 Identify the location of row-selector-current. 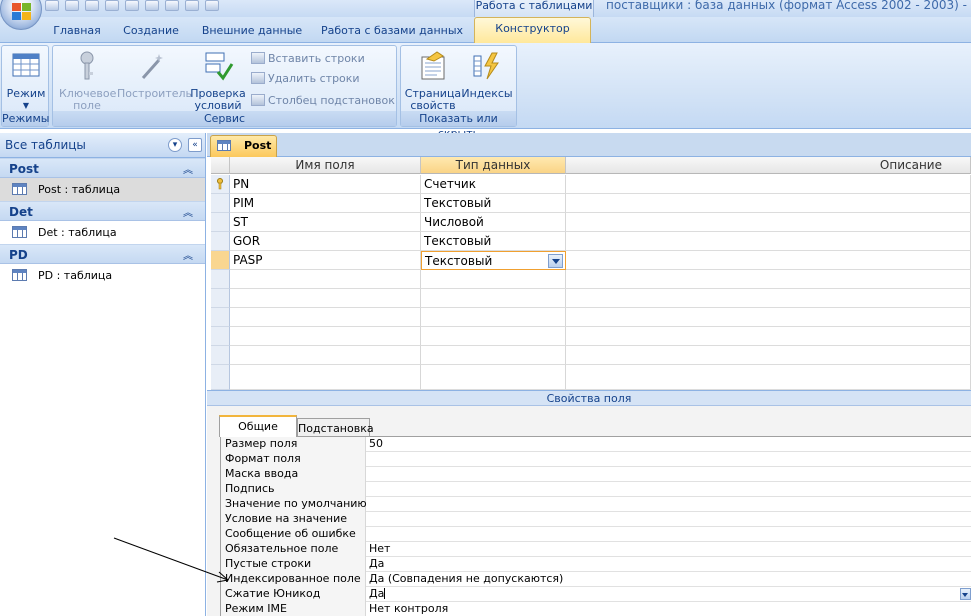
(220, 260).